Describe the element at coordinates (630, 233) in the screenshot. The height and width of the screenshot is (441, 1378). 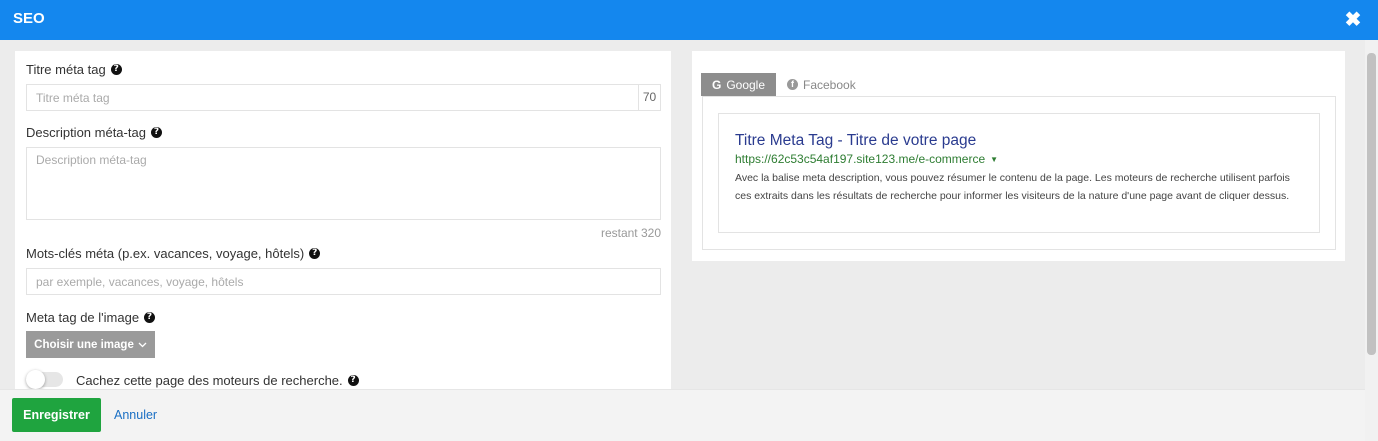
I see `meta-desc-remaining: restant 320` at that location.